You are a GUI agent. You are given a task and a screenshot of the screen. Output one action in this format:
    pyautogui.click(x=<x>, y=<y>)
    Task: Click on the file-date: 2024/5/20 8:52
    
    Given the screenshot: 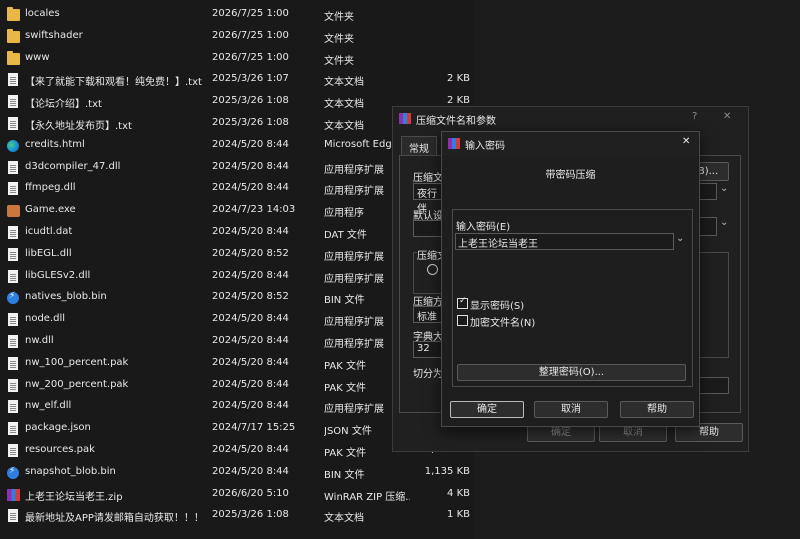 What is the action you would take?
    pyautogui.click(x=250, y=297)
    